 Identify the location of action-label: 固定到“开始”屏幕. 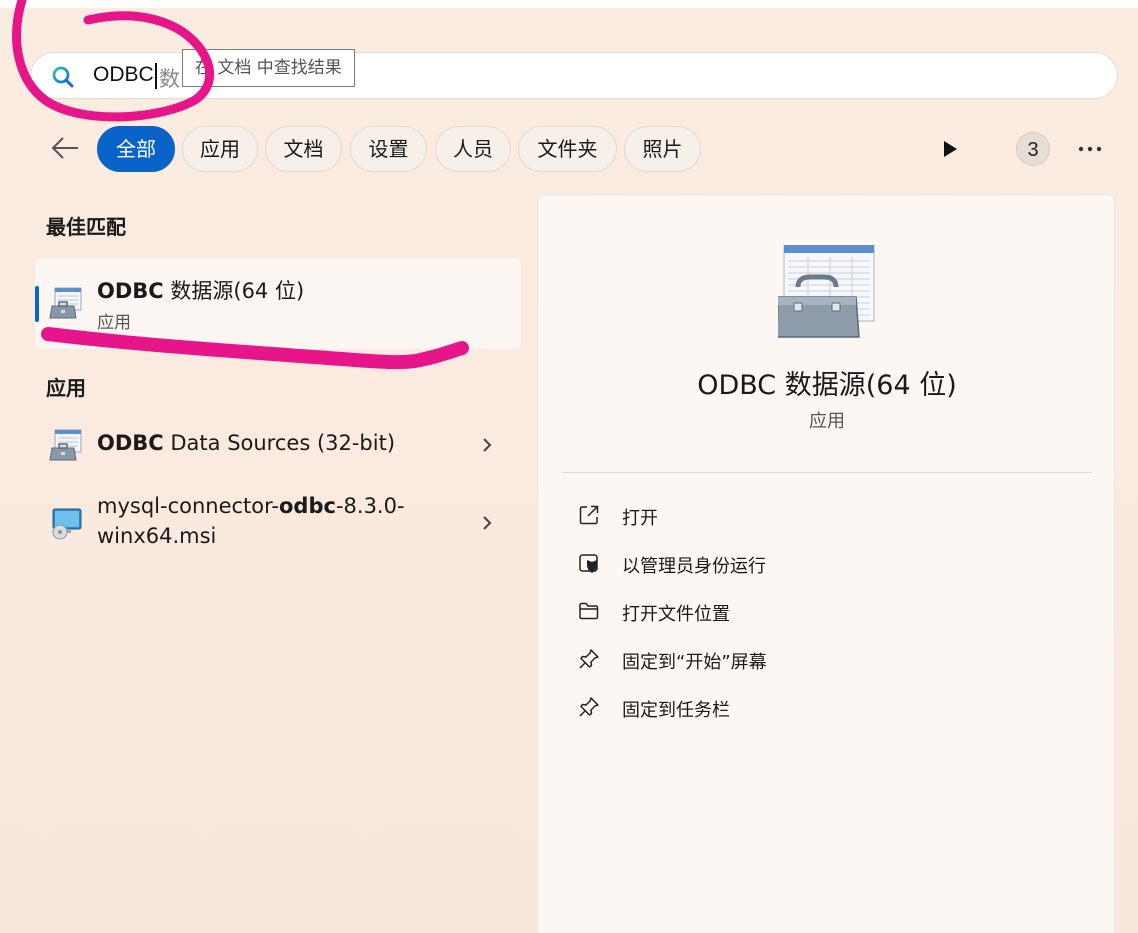
(694, 662).